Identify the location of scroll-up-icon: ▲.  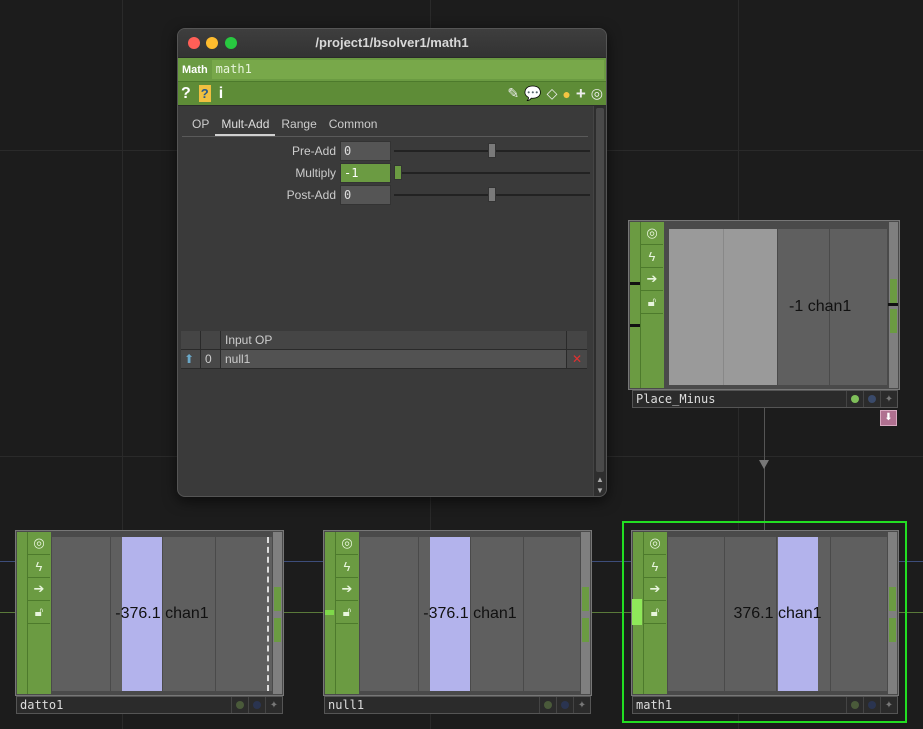
(600, 479).